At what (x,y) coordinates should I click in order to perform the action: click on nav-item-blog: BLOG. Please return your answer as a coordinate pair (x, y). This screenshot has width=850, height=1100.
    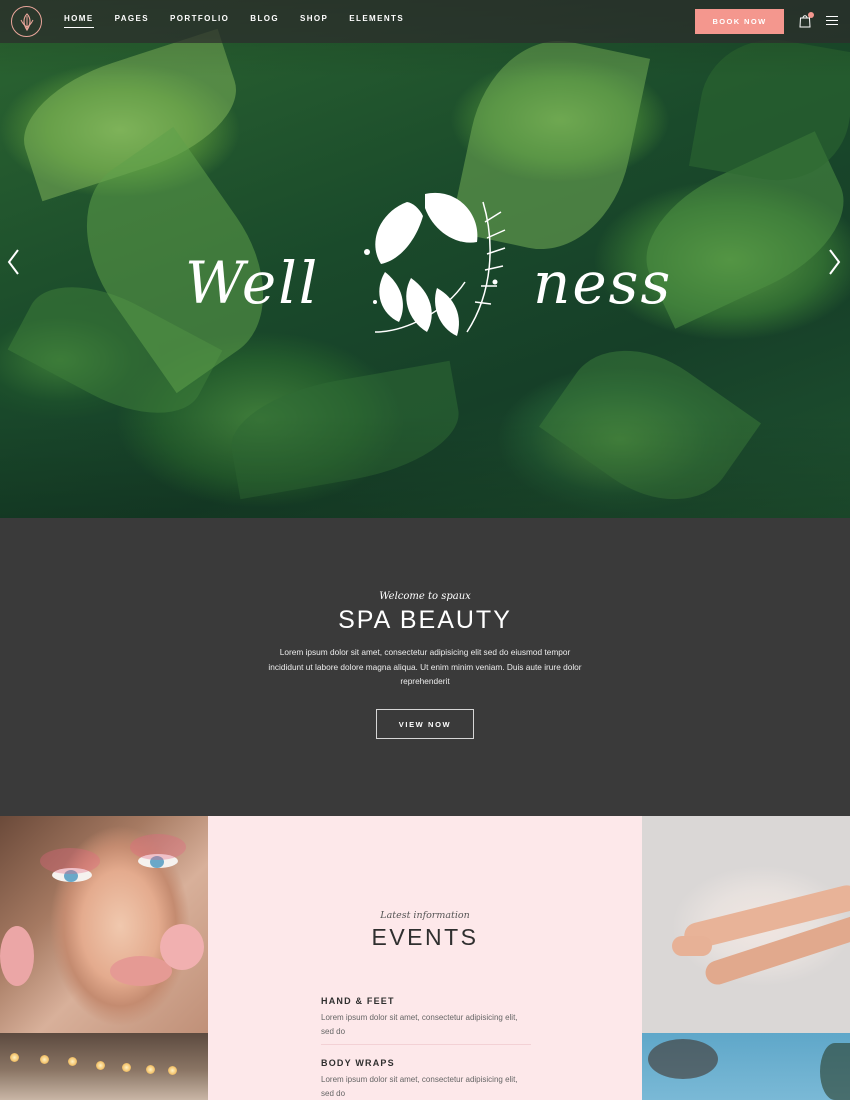
    Looking at the image, I should click on (264, 21).